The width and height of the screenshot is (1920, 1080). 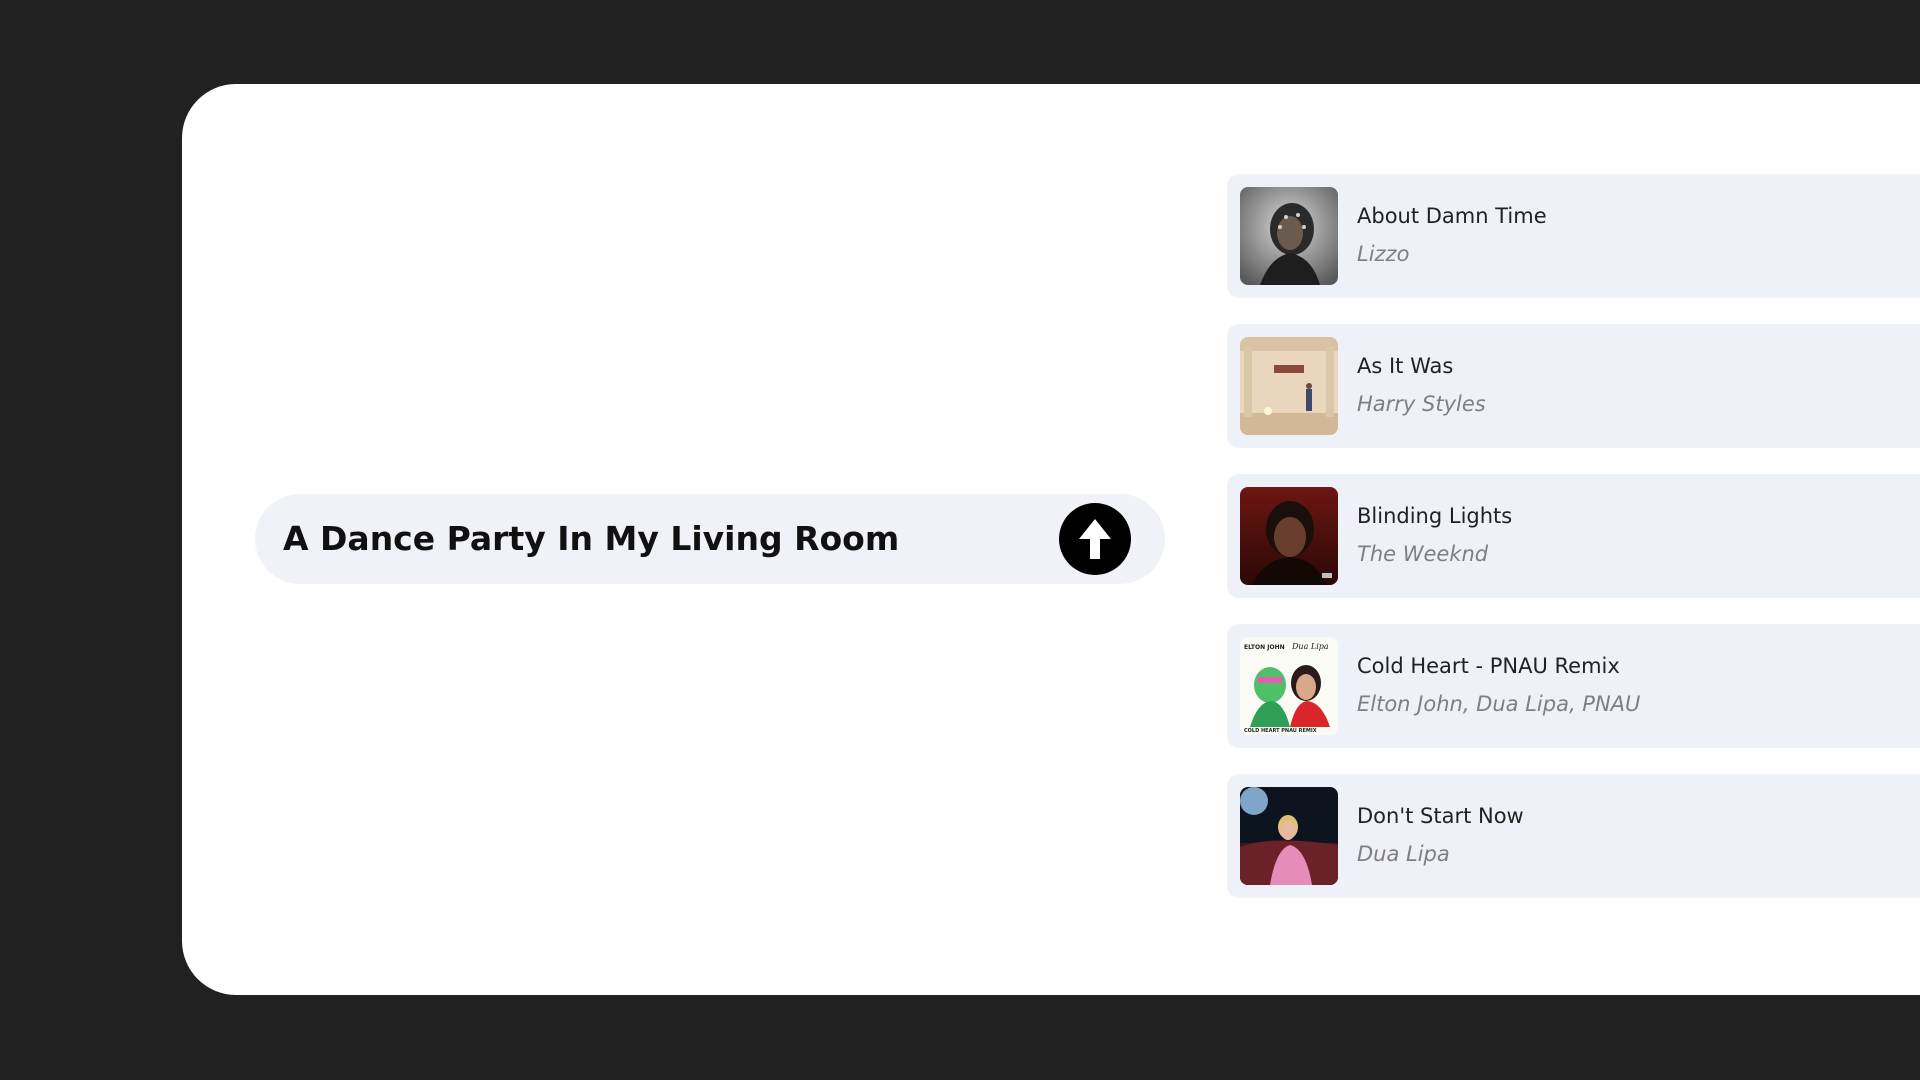 I want to click on arrow-up-icon, so click(x=1095, y=539).